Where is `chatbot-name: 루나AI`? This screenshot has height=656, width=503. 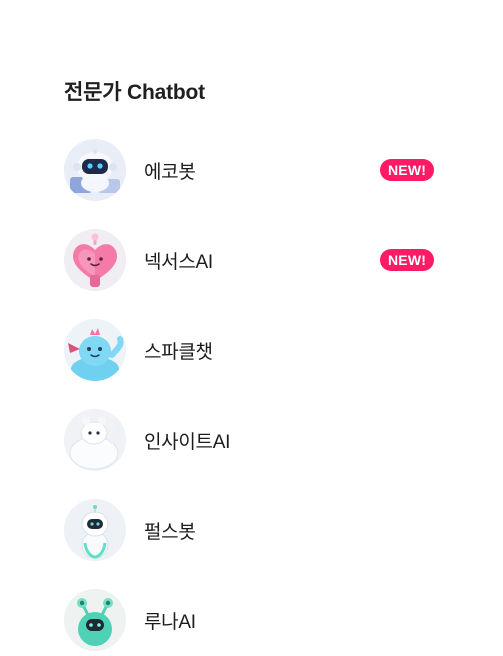 chatbot-name: 루나AI is located at coordinates (170, 622).